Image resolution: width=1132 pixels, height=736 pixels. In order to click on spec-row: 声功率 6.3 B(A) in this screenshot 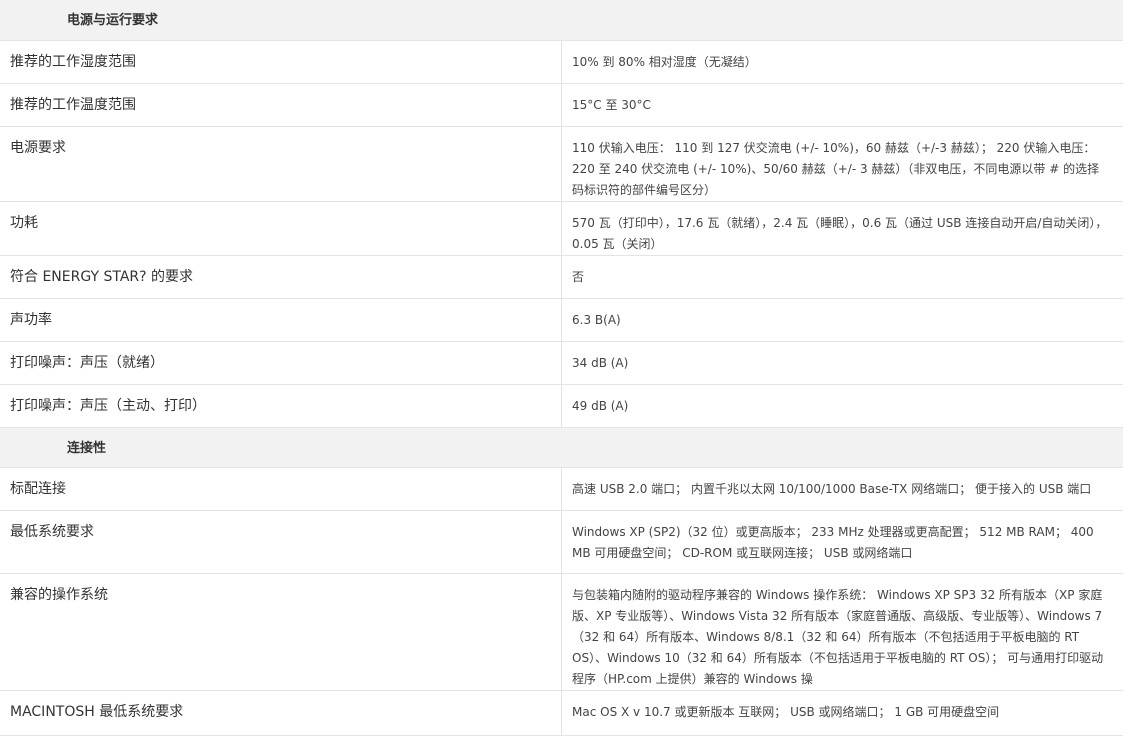, I will do `click(561, 320)`.